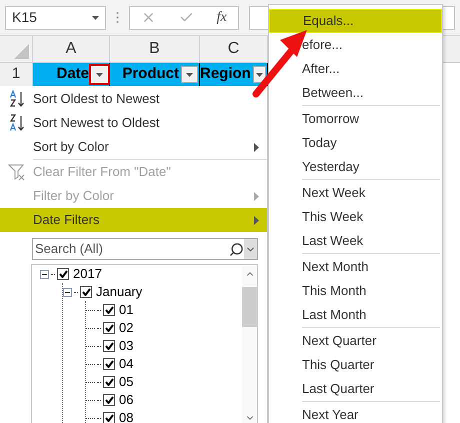  Describe the element at coordinates (71, 49) in the screenshot. I see `column-header: A` at that location.